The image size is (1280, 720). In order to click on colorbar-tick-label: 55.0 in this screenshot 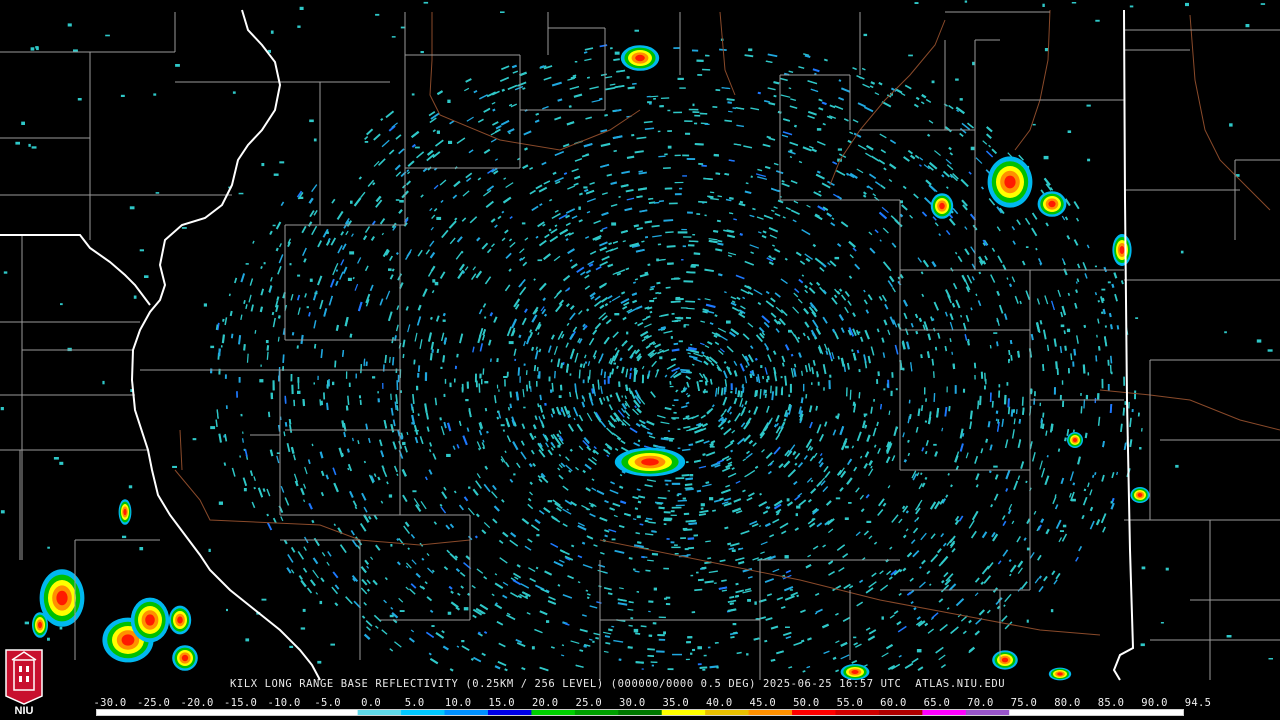, I will do `click(850, 703)`.